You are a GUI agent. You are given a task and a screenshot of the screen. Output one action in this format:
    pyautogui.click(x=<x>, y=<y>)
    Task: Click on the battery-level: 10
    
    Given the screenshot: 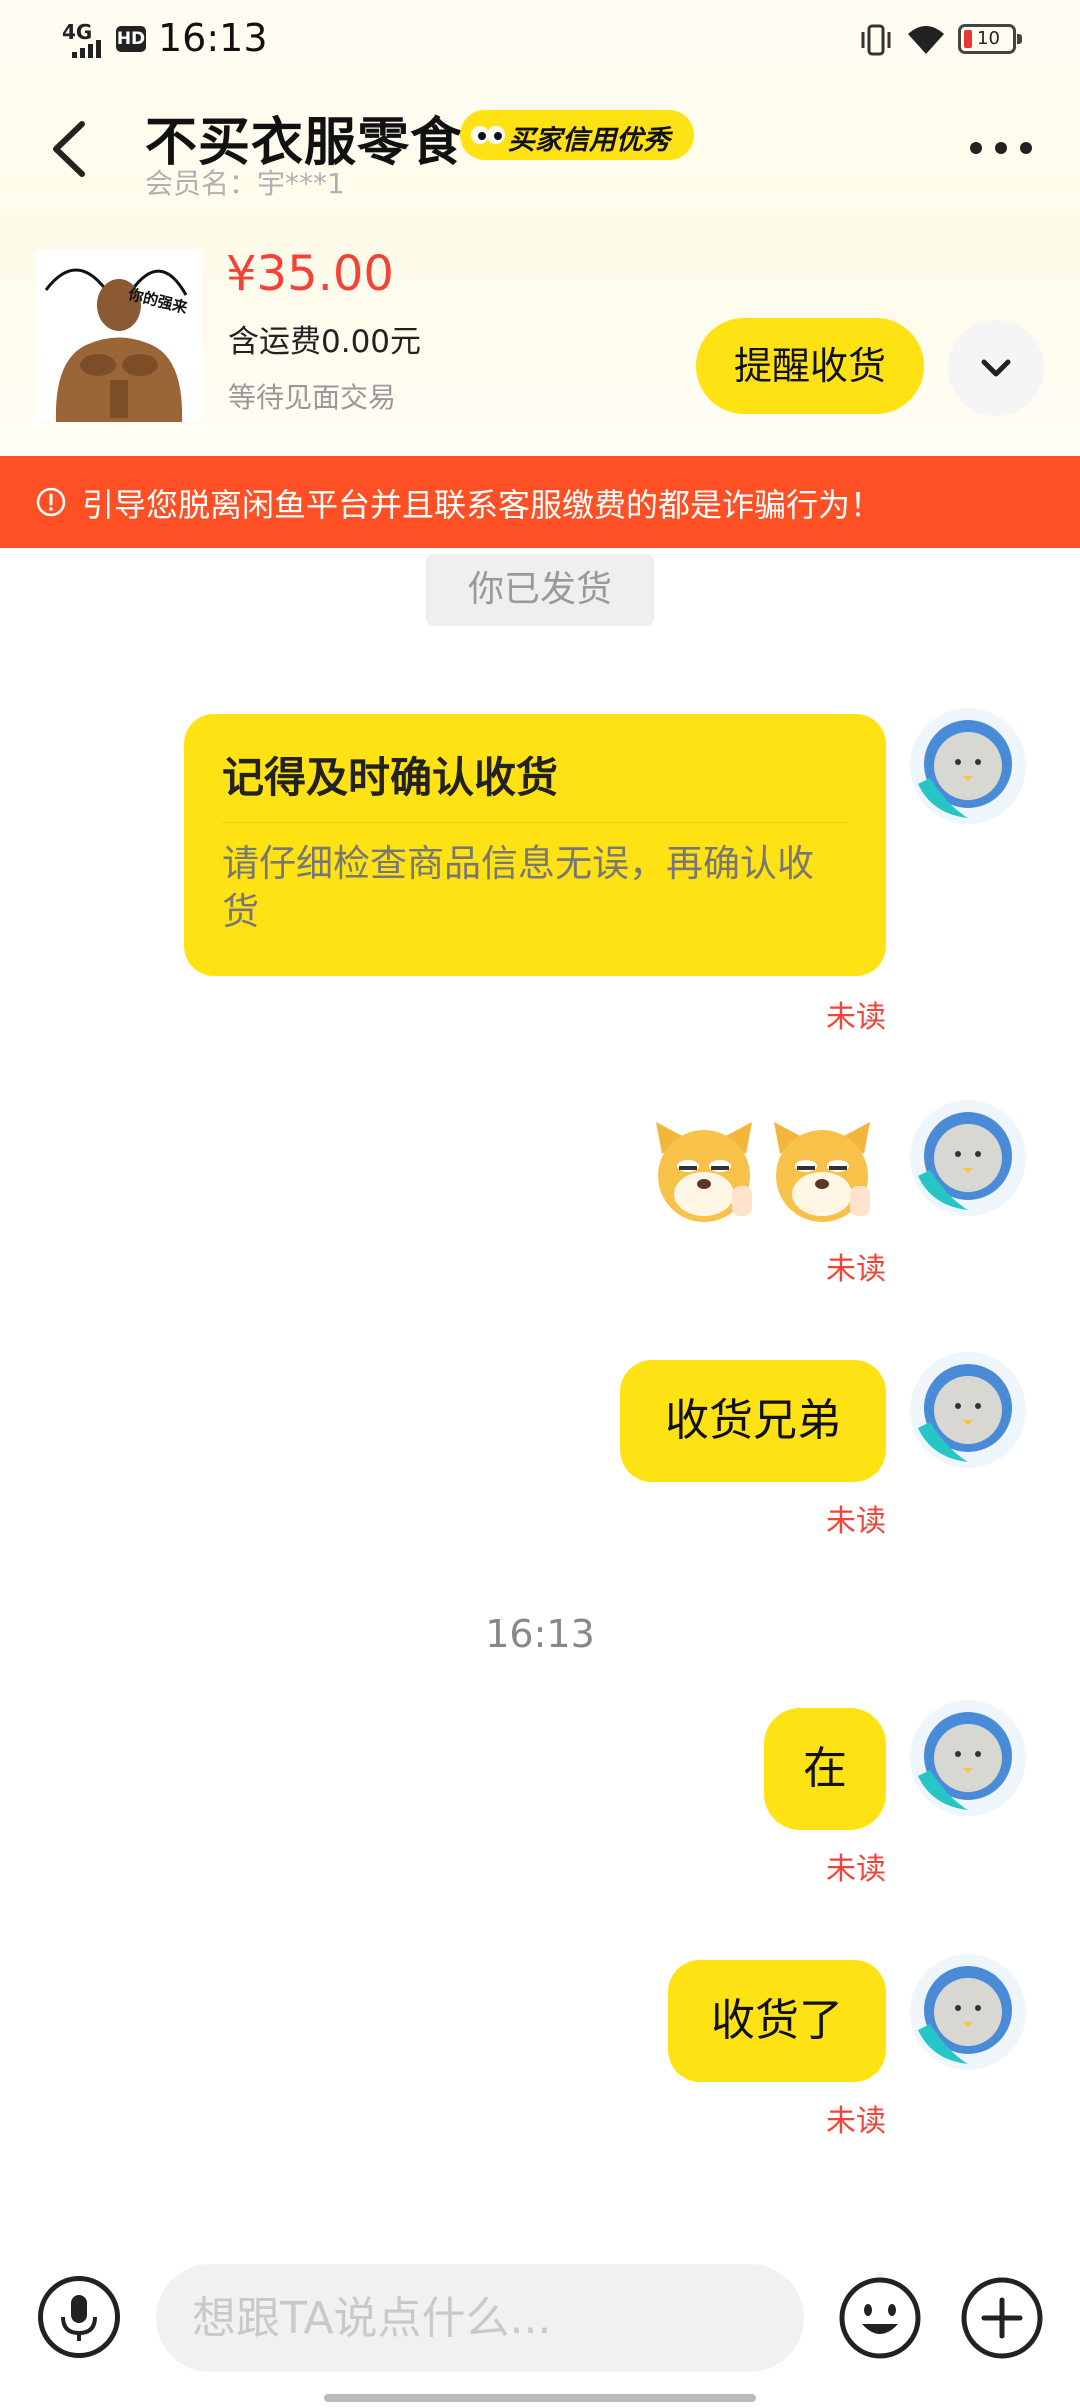 What is the action you would take?
    pyautogui.click(x=988, y=38)
    